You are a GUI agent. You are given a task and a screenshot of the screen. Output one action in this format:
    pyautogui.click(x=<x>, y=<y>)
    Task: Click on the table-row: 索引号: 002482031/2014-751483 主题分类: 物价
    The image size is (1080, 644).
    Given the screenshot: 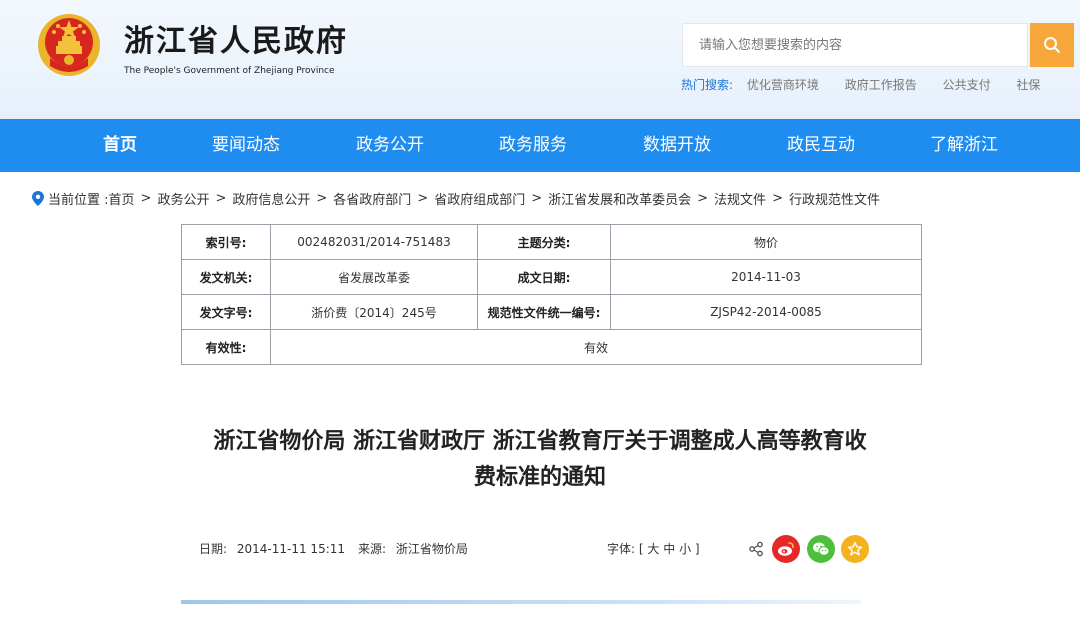 What is the action you would take?
    pyautogui.click(x=551, y=242)
    